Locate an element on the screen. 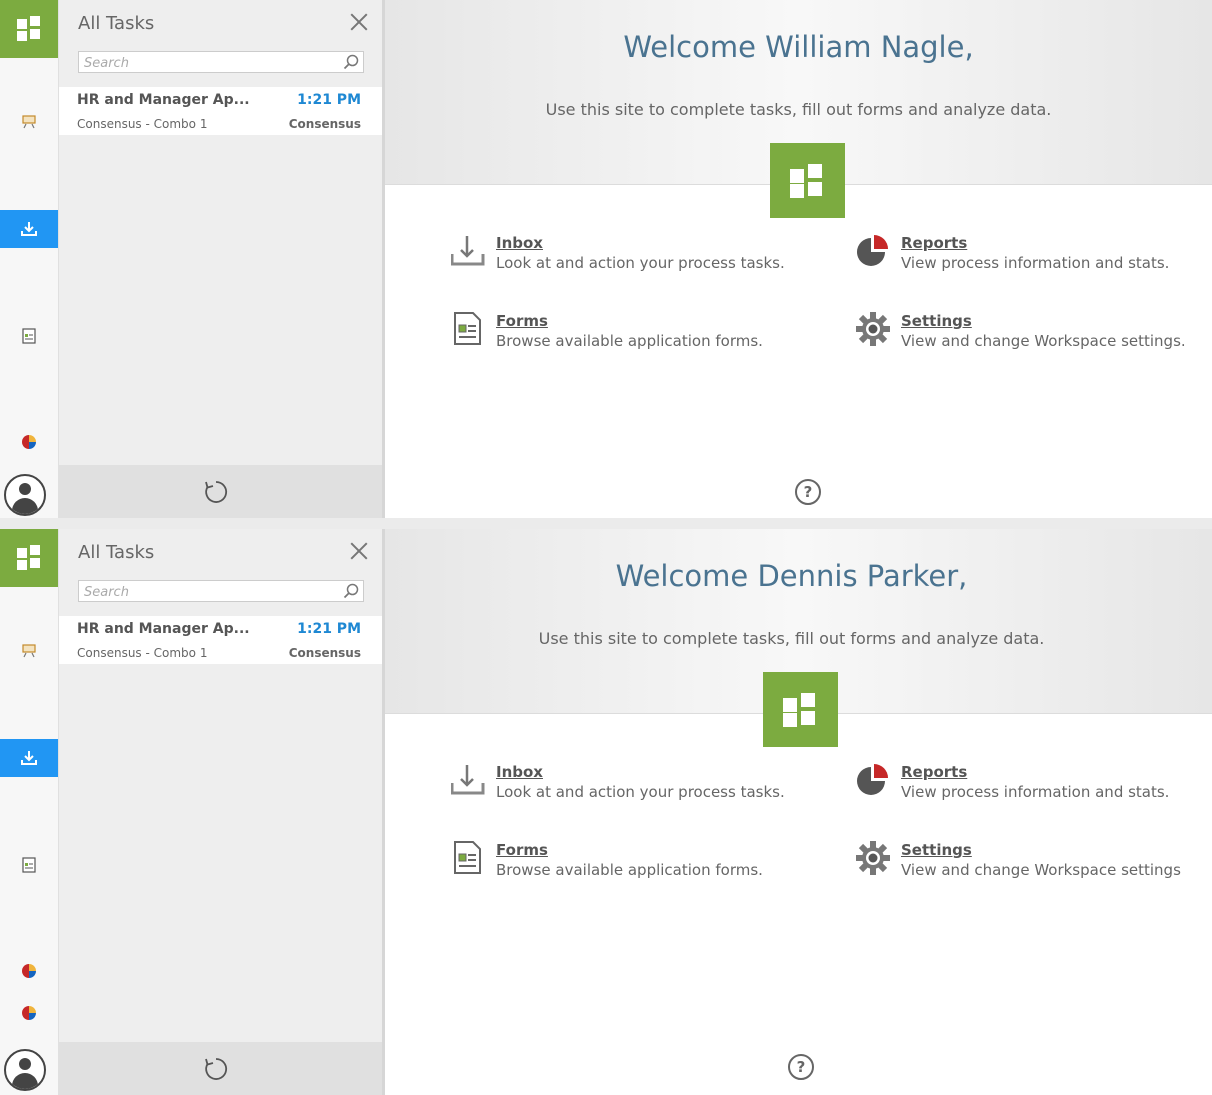 The width and height of the screenshot is (1212, 1095). window-separator is located at coordinates (606, 523).